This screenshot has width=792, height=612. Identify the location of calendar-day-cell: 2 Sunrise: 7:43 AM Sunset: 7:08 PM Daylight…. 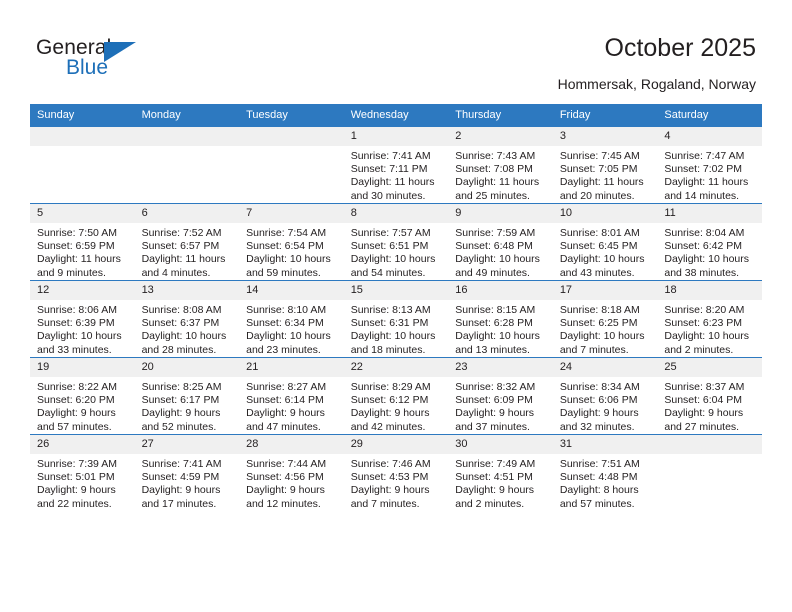
(500, 165).